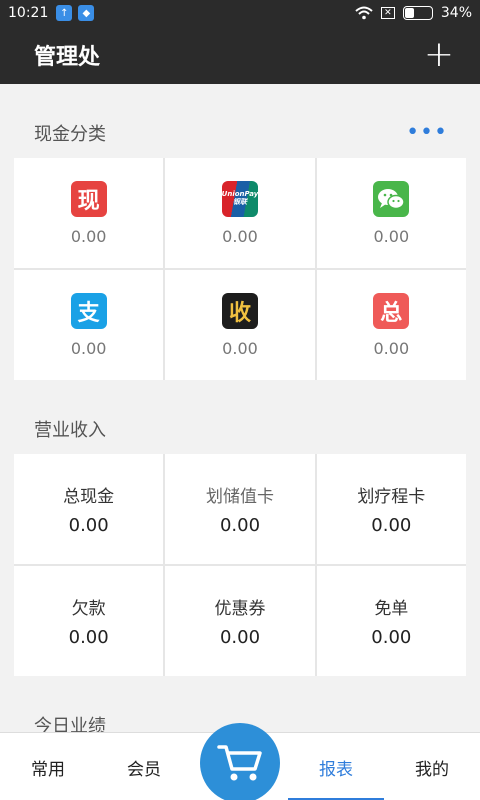 The height and width of the screenshot is (800, 480). I want to click on cash-item-unionpay: UnionPay 银联 0.00, so click(240, 213).